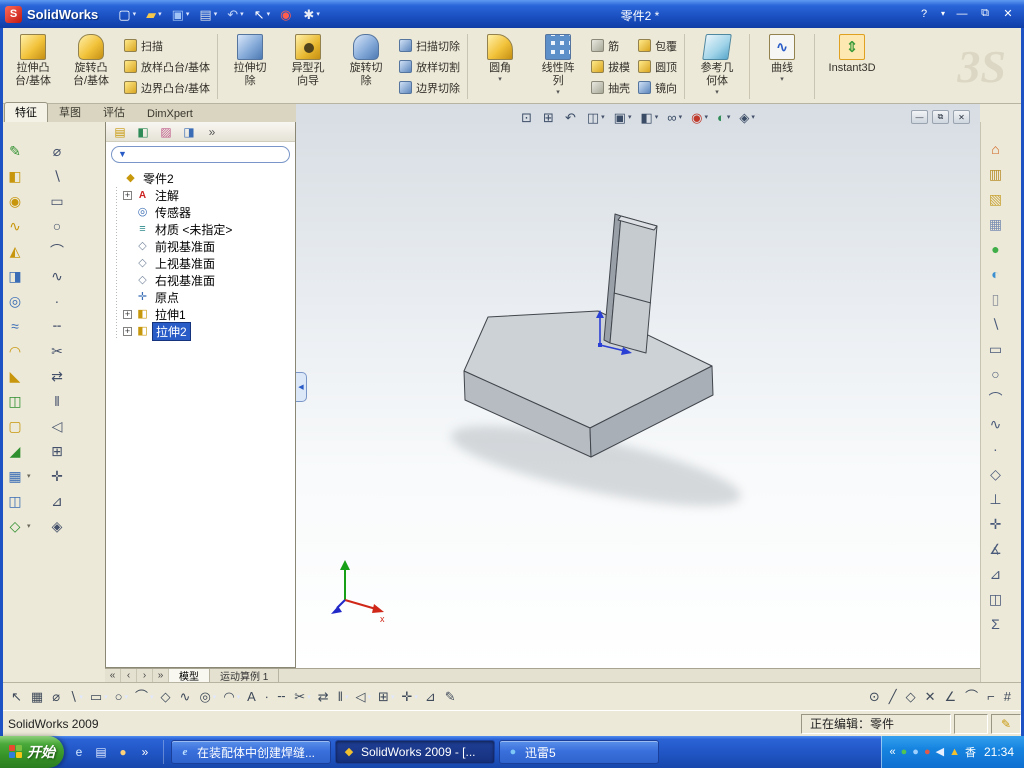  I want to click on extruded-cut-icon: ◨, so click(25, 275).